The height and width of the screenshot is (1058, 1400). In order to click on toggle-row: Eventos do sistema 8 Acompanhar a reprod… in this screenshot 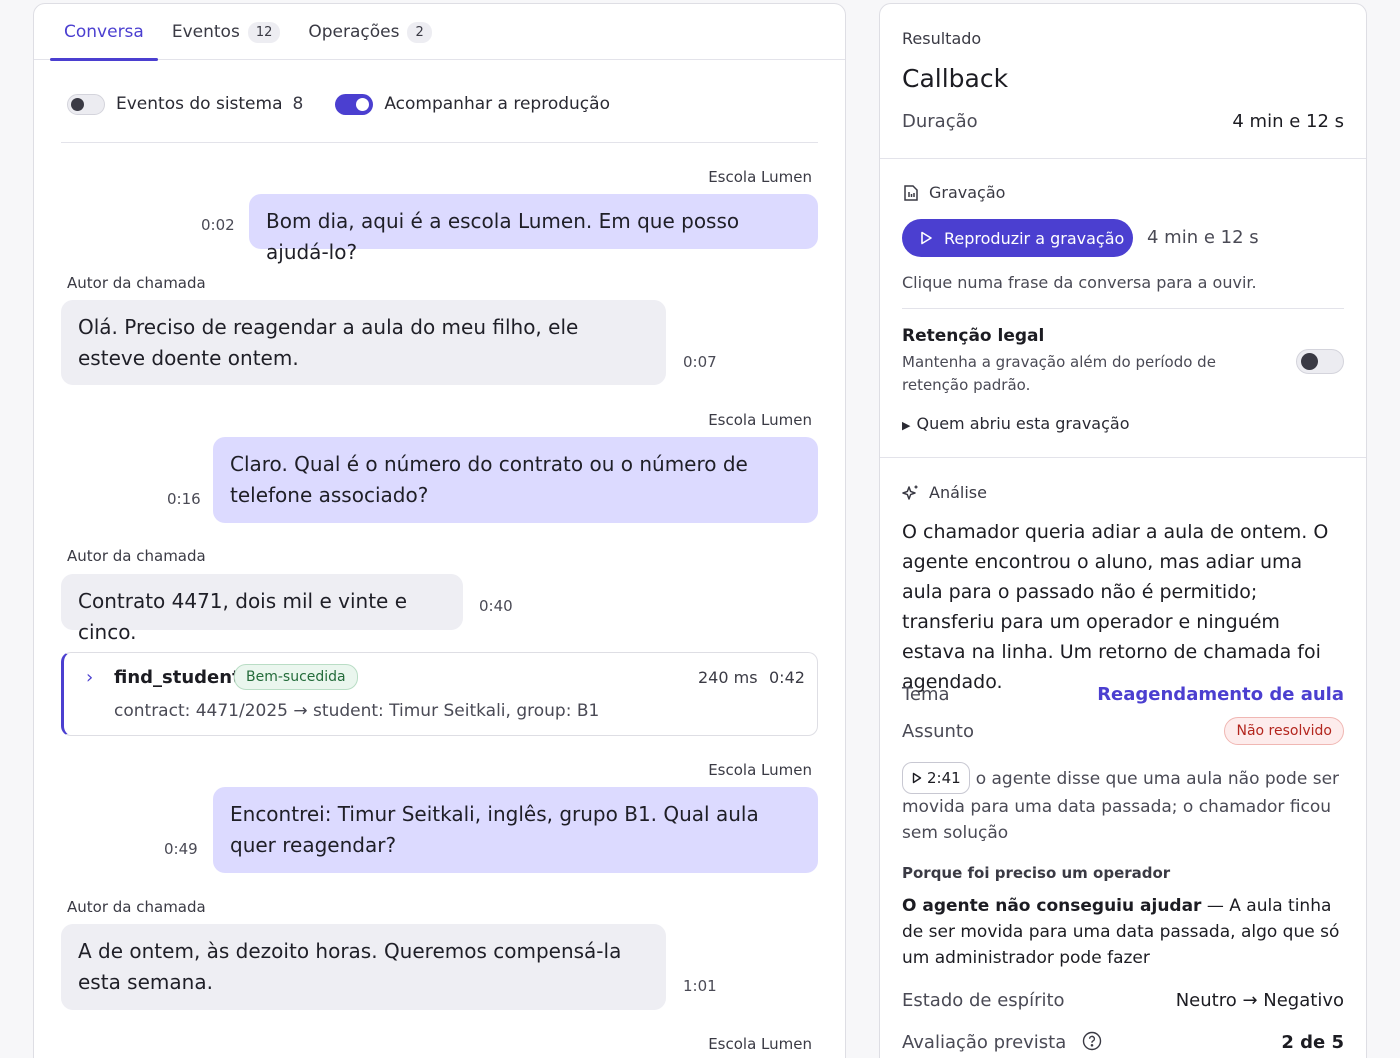, I will do `click(338, 104)`.